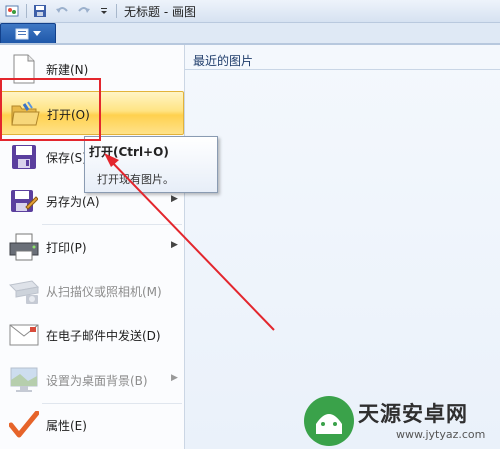  What do you see at coordinates (189, 242) in the screenshot?
I see `annotation-arrow` at bounding box center [189, 242].